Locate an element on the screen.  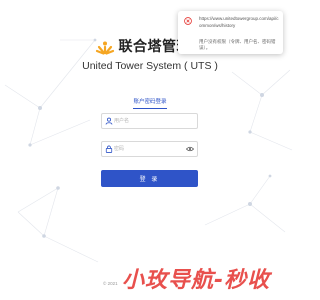
user-icon is located at coordinates (109, 121).